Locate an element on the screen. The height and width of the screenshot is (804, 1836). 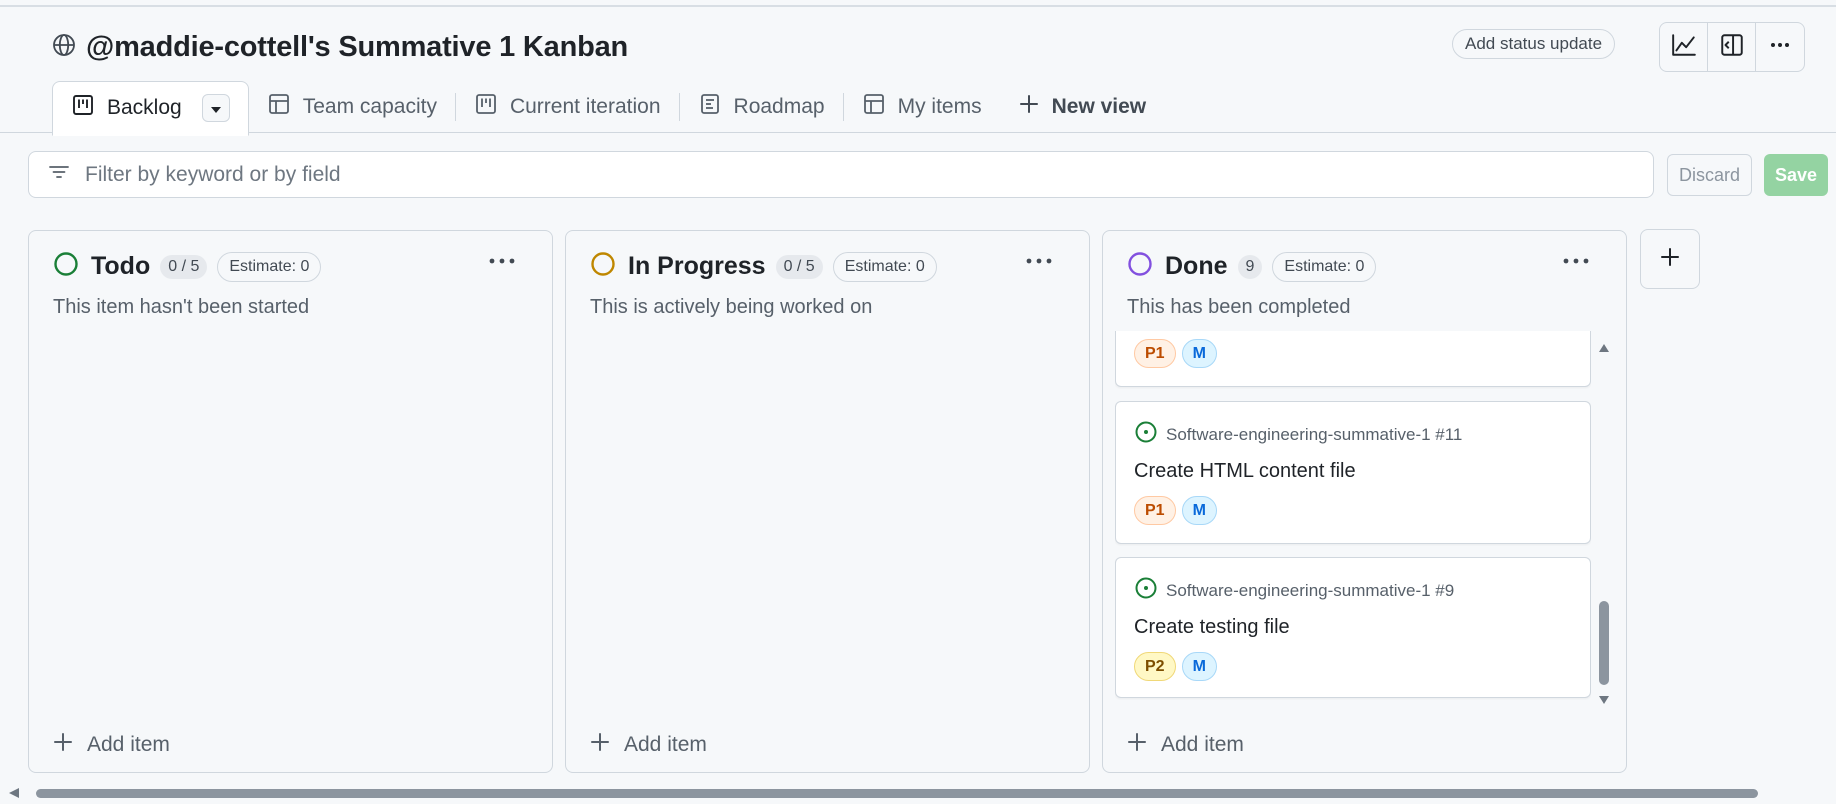
column-header: In Progress 0 / 5 Estimate: 0 is located at coordinates (763, 266).